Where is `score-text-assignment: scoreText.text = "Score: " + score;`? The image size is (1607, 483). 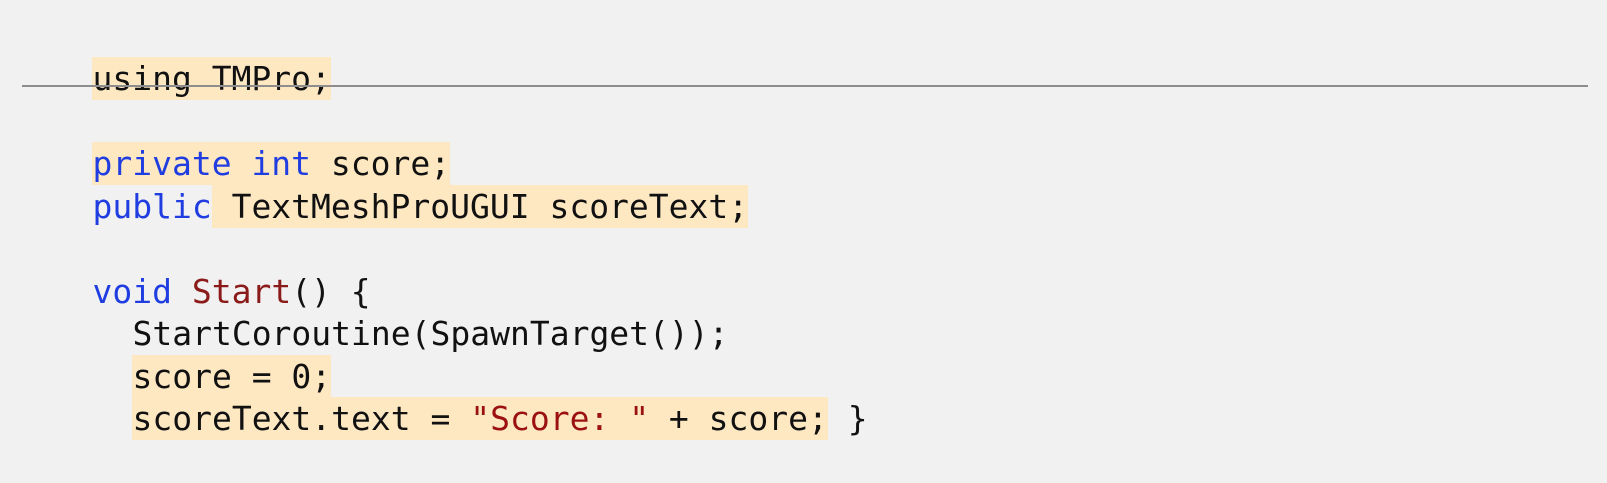
score-text-assignment: scoreText.text = "Score: " + score; is located at coordinates (480, 418).